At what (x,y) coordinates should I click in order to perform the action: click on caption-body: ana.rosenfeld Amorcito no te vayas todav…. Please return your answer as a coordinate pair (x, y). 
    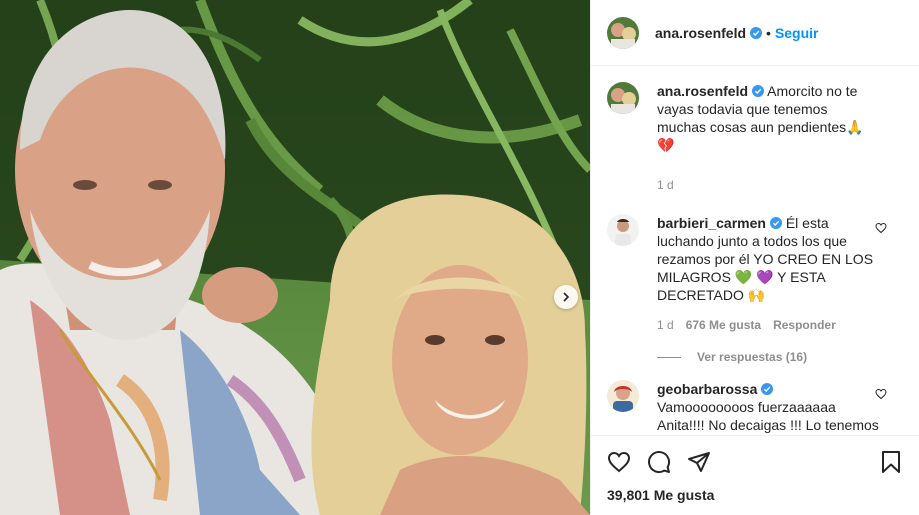
    Looking at the image, I should click on (780, 138).